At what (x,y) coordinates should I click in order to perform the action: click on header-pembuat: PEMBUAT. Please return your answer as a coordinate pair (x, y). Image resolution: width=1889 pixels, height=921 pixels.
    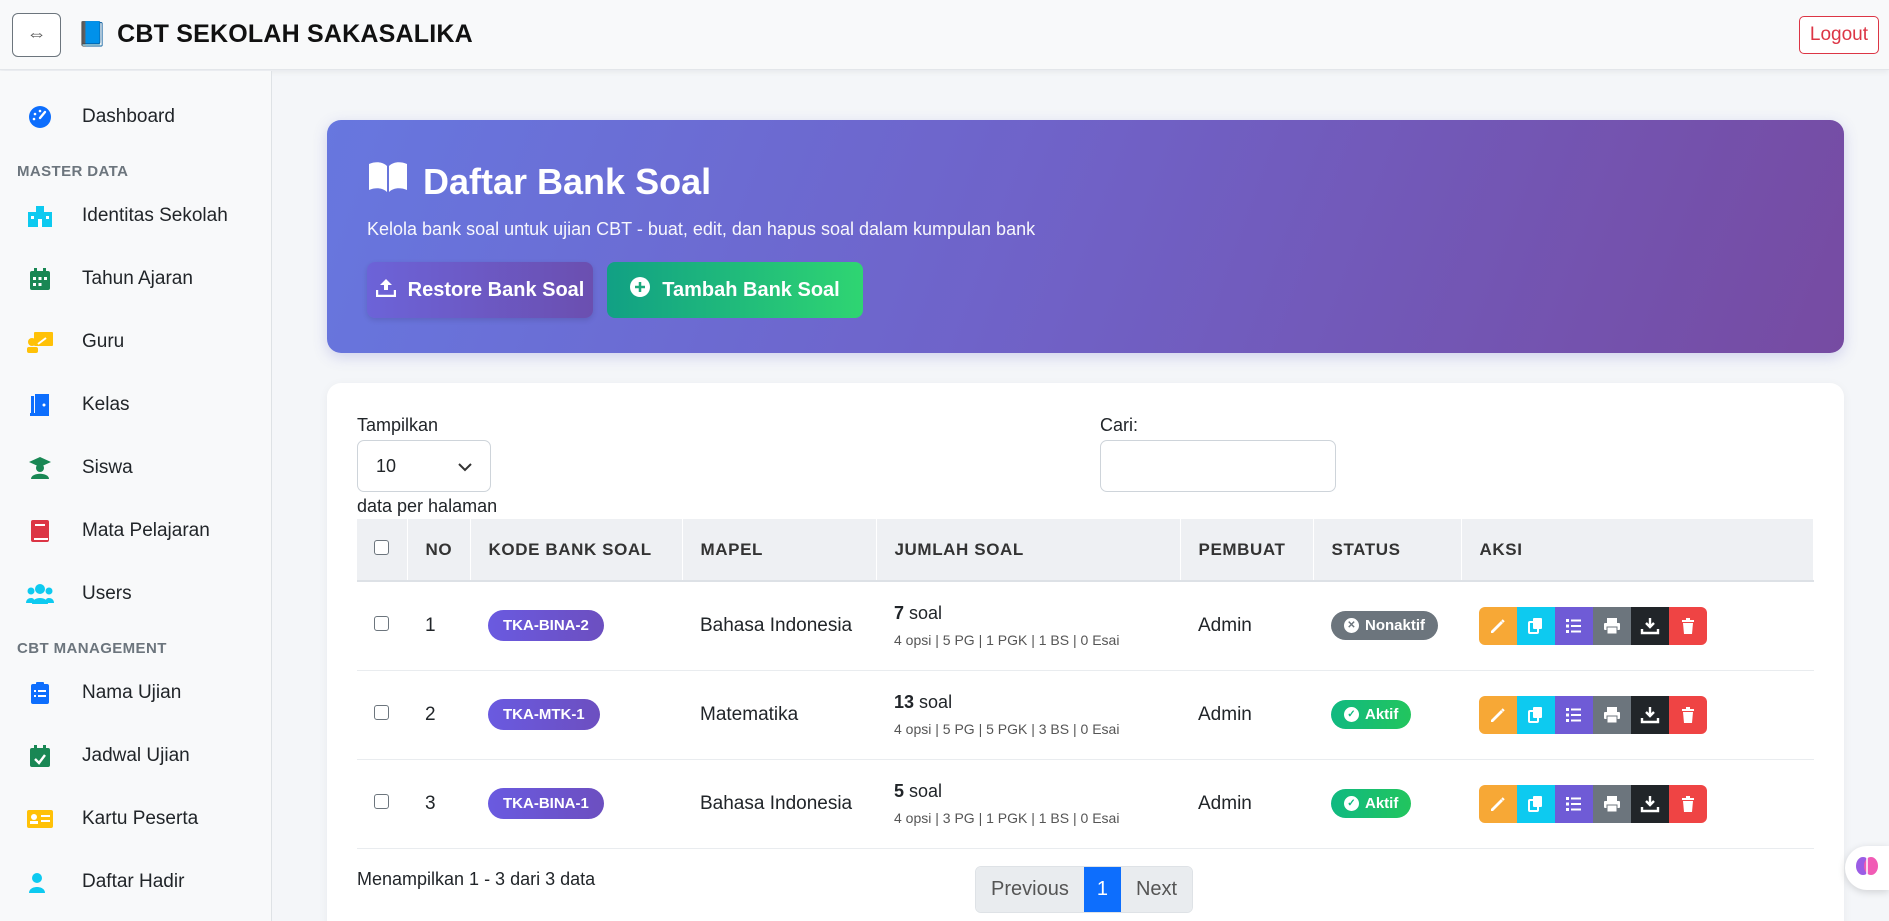
    Looking at the image, I should click on (1247, 550).